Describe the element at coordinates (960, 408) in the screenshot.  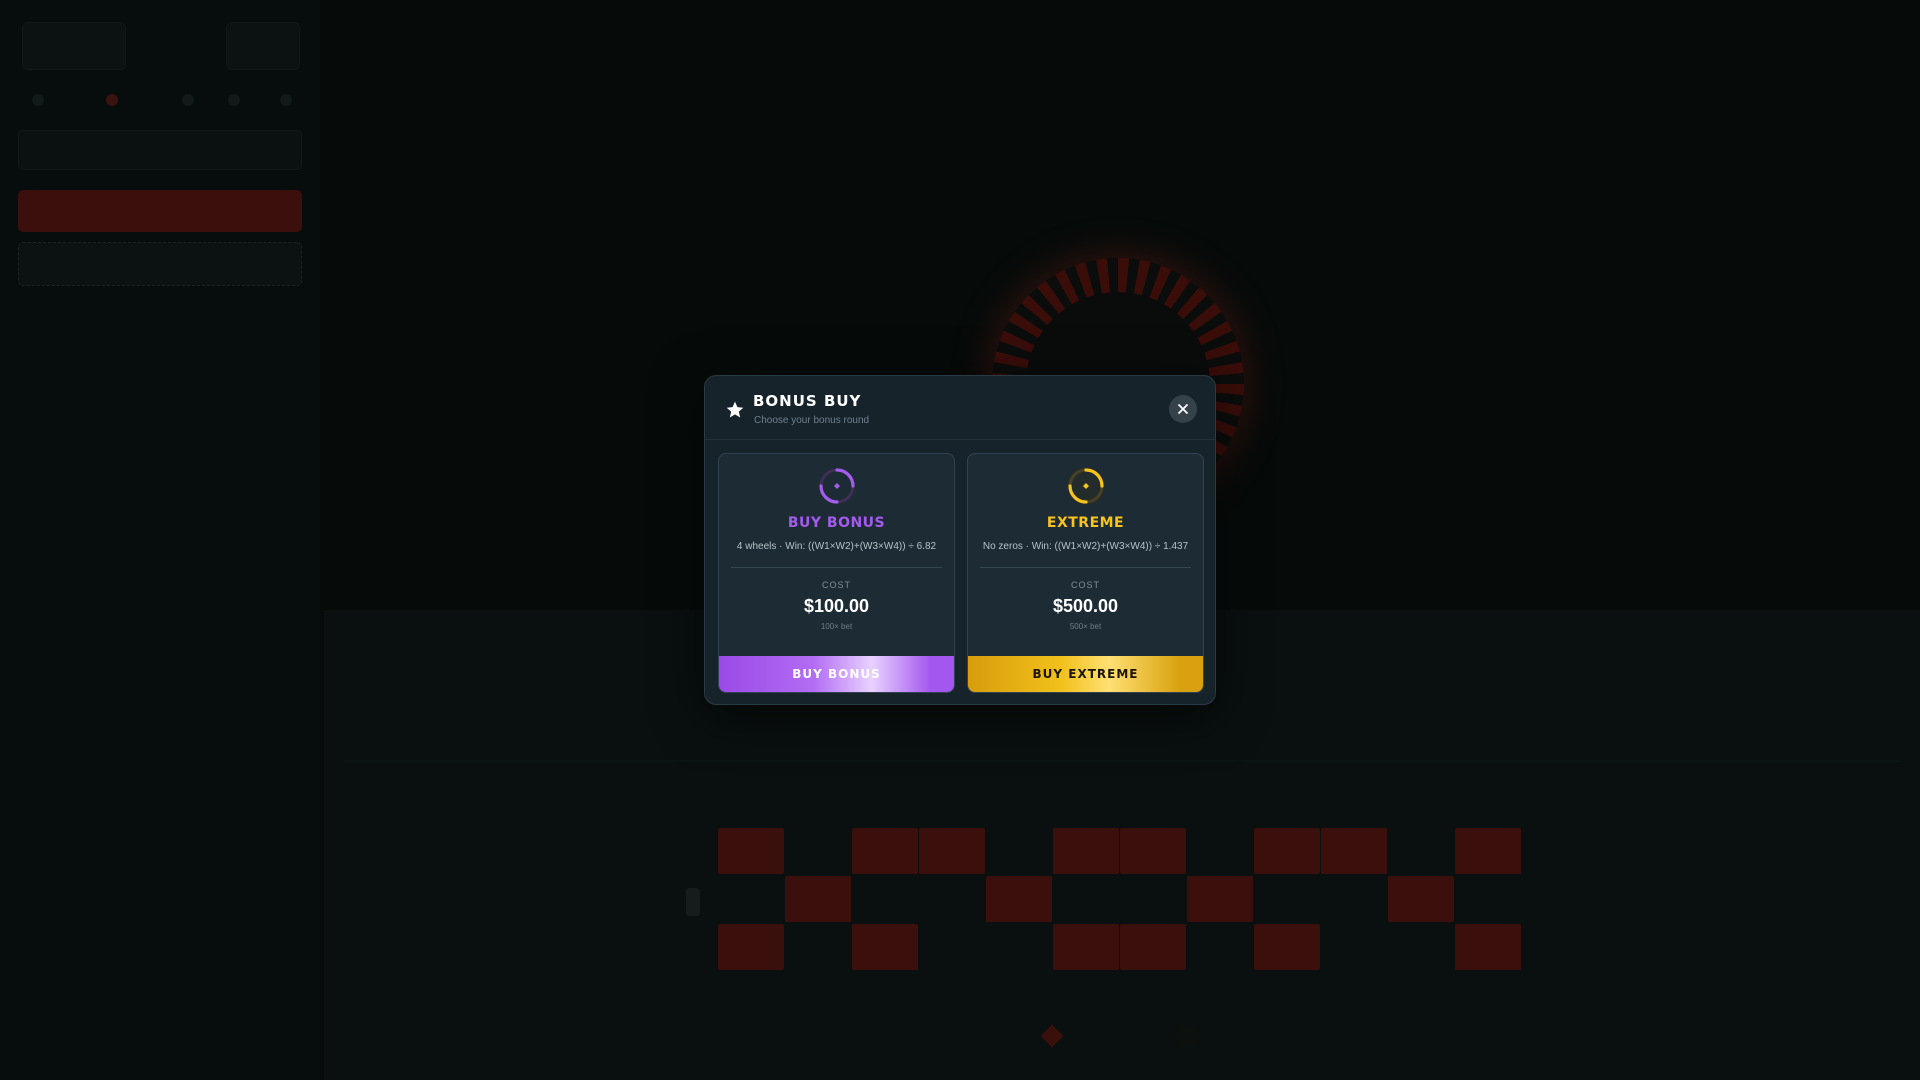
I see `modal-header: BONUS BUY Choose your bonus round` at that location.